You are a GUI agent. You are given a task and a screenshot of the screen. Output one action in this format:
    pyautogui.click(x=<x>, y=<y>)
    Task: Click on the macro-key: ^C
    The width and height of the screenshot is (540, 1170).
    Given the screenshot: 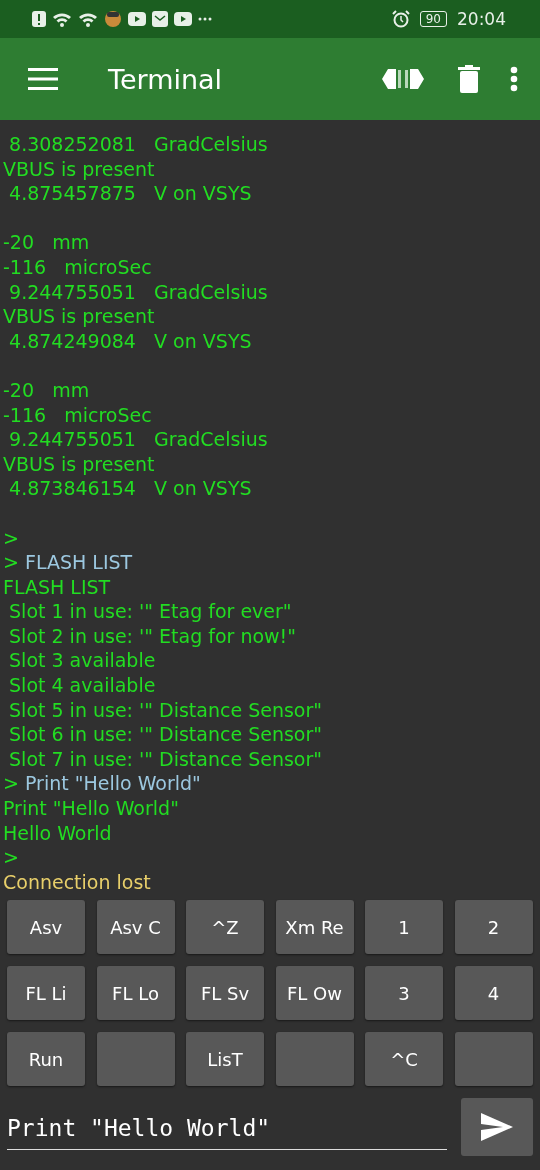 What is the action you would take?
    pyautogui.click(x=404, y=1059)
    